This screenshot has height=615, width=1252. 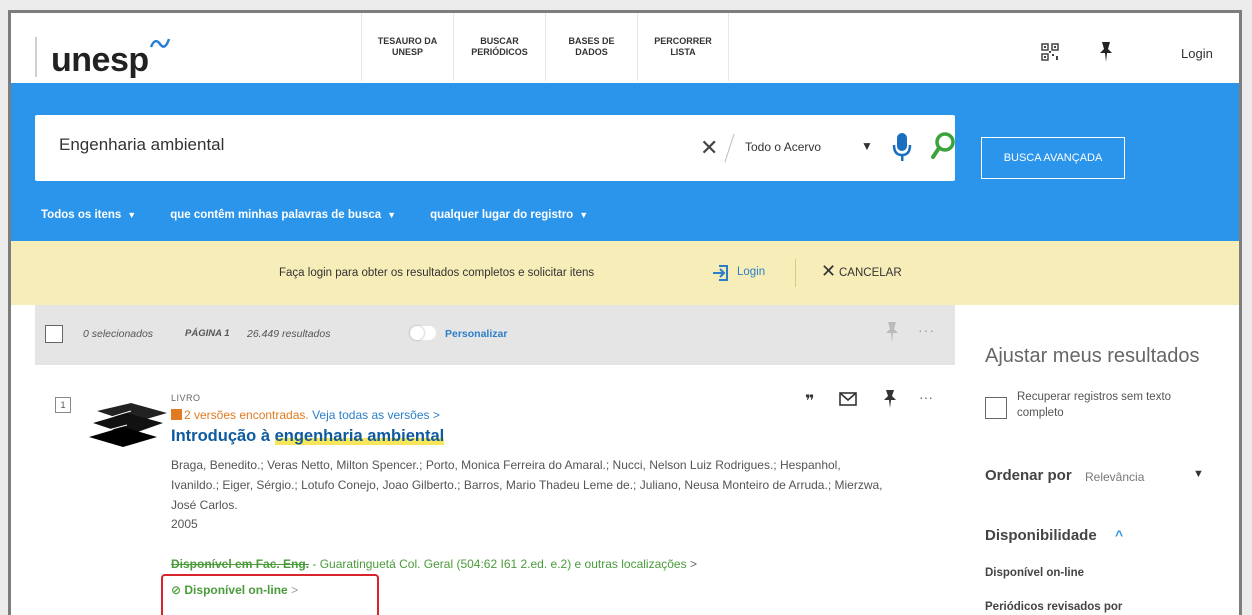 I want to click on nav-percorrer-lista: PERCORRER LISTA, so click(x=683, y=47).